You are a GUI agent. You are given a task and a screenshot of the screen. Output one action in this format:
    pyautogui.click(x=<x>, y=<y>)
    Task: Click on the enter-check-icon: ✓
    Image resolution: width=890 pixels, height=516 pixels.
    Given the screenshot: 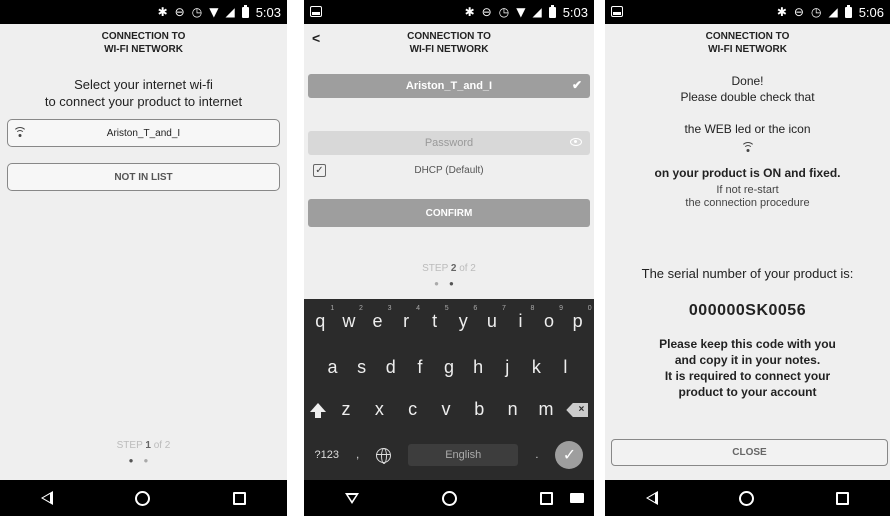 What is the action you would take?
    pyautogui.click(x=569, y=455)
    